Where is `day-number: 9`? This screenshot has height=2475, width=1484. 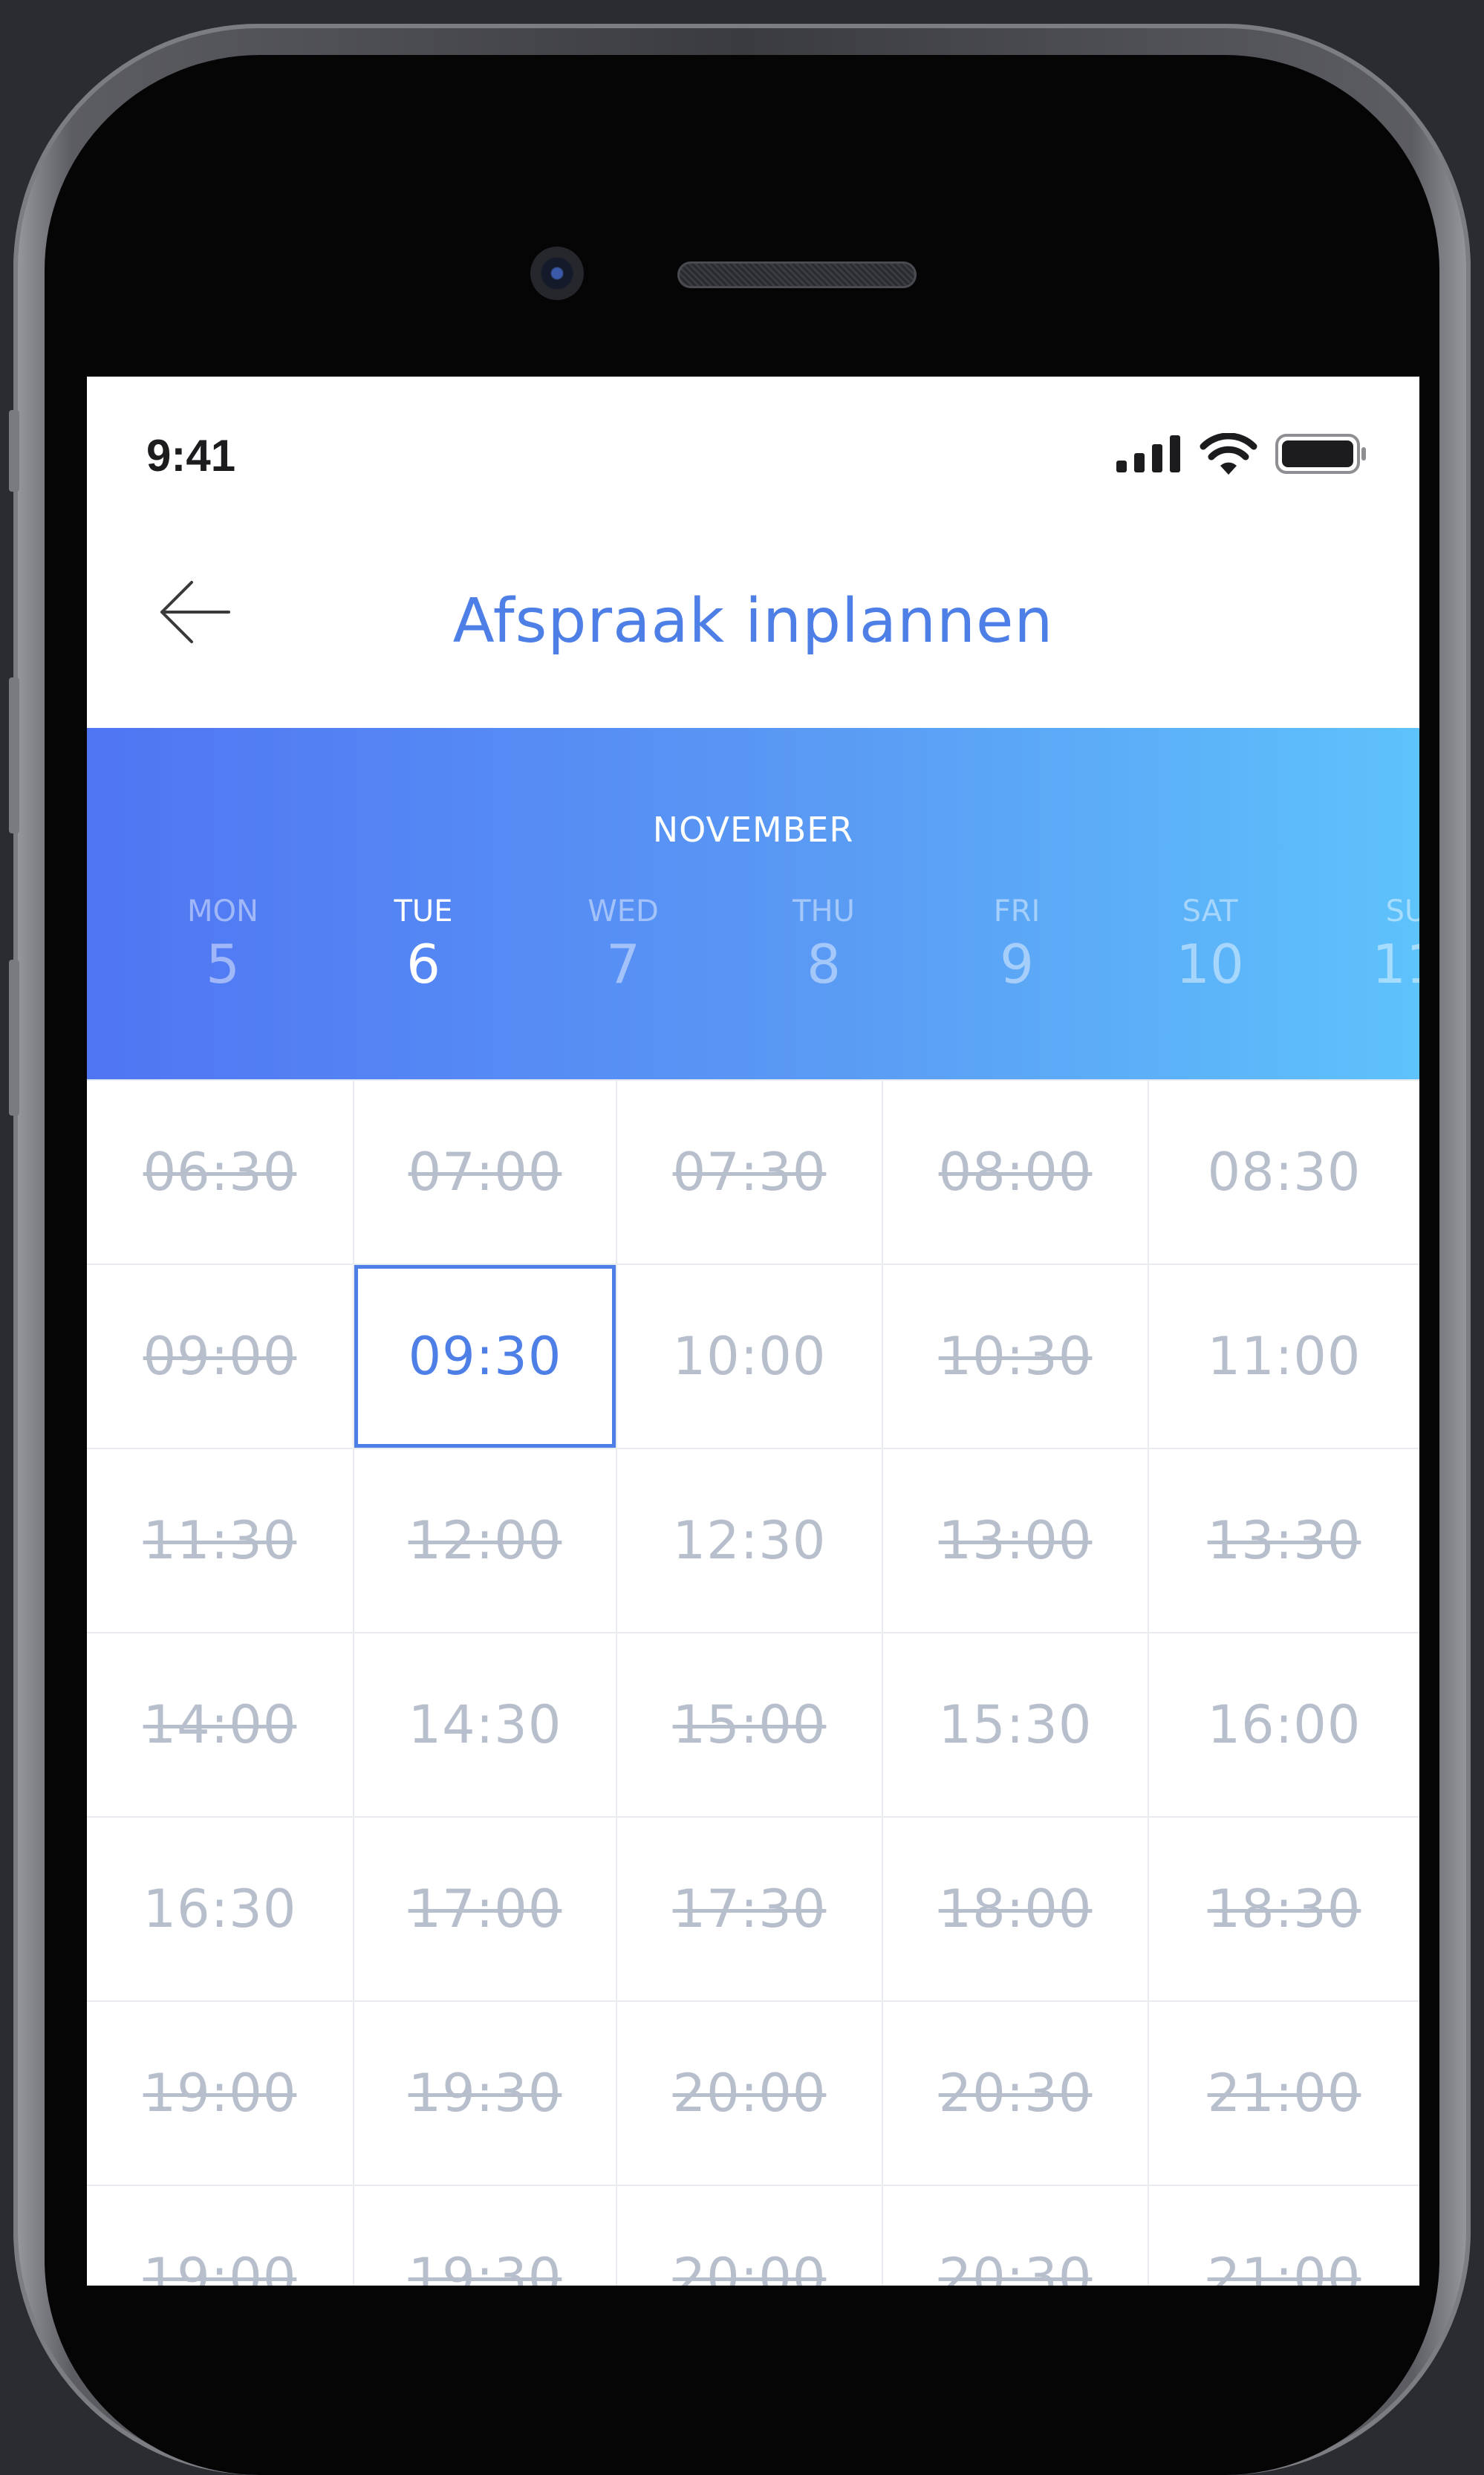
day-number: 9 is located at coordinates (1017, 964).